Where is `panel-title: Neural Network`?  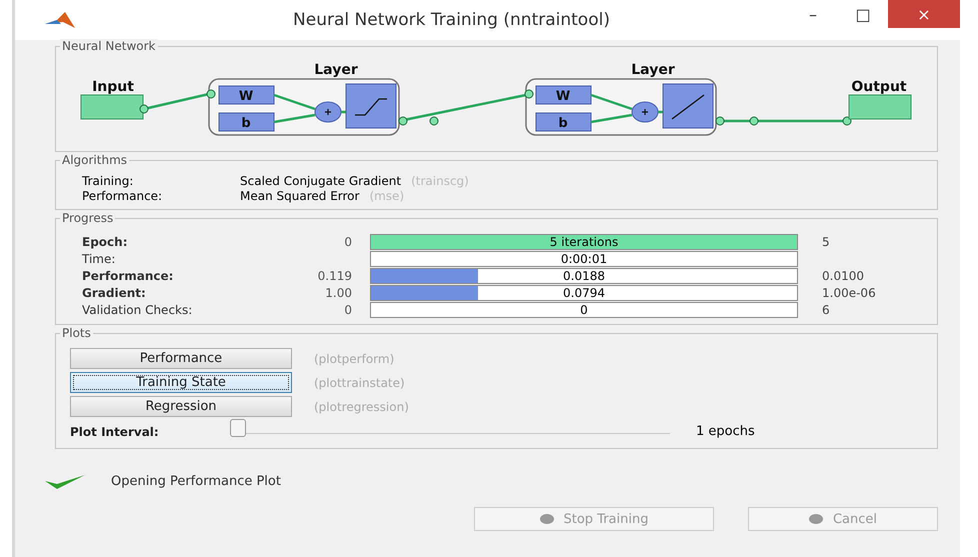 panel-title: Neural Network is located at coordinates (109, 46).